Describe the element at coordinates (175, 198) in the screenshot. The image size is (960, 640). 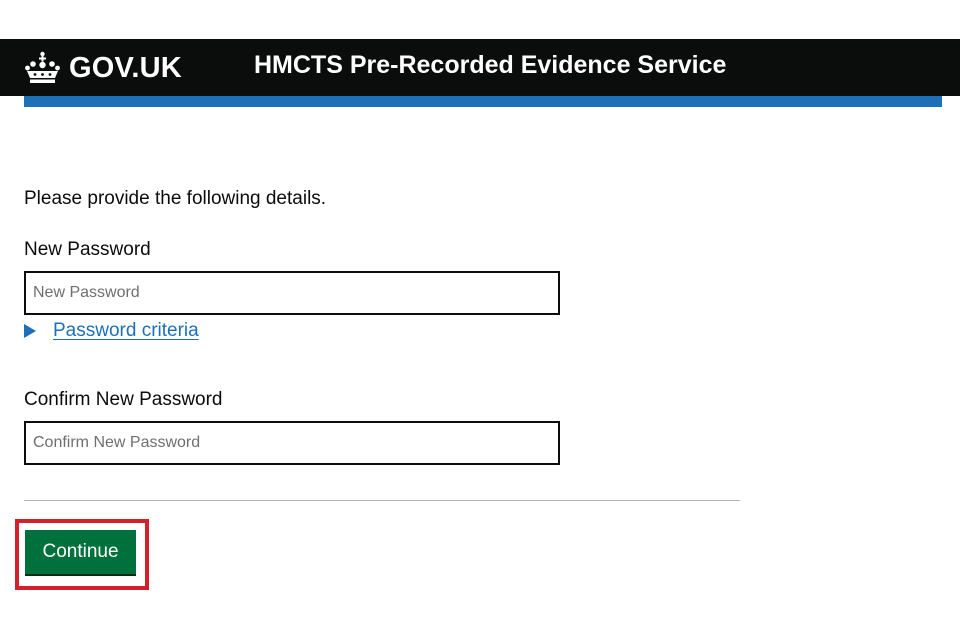
I see `intro-text: Please provide the following details.` at that location.